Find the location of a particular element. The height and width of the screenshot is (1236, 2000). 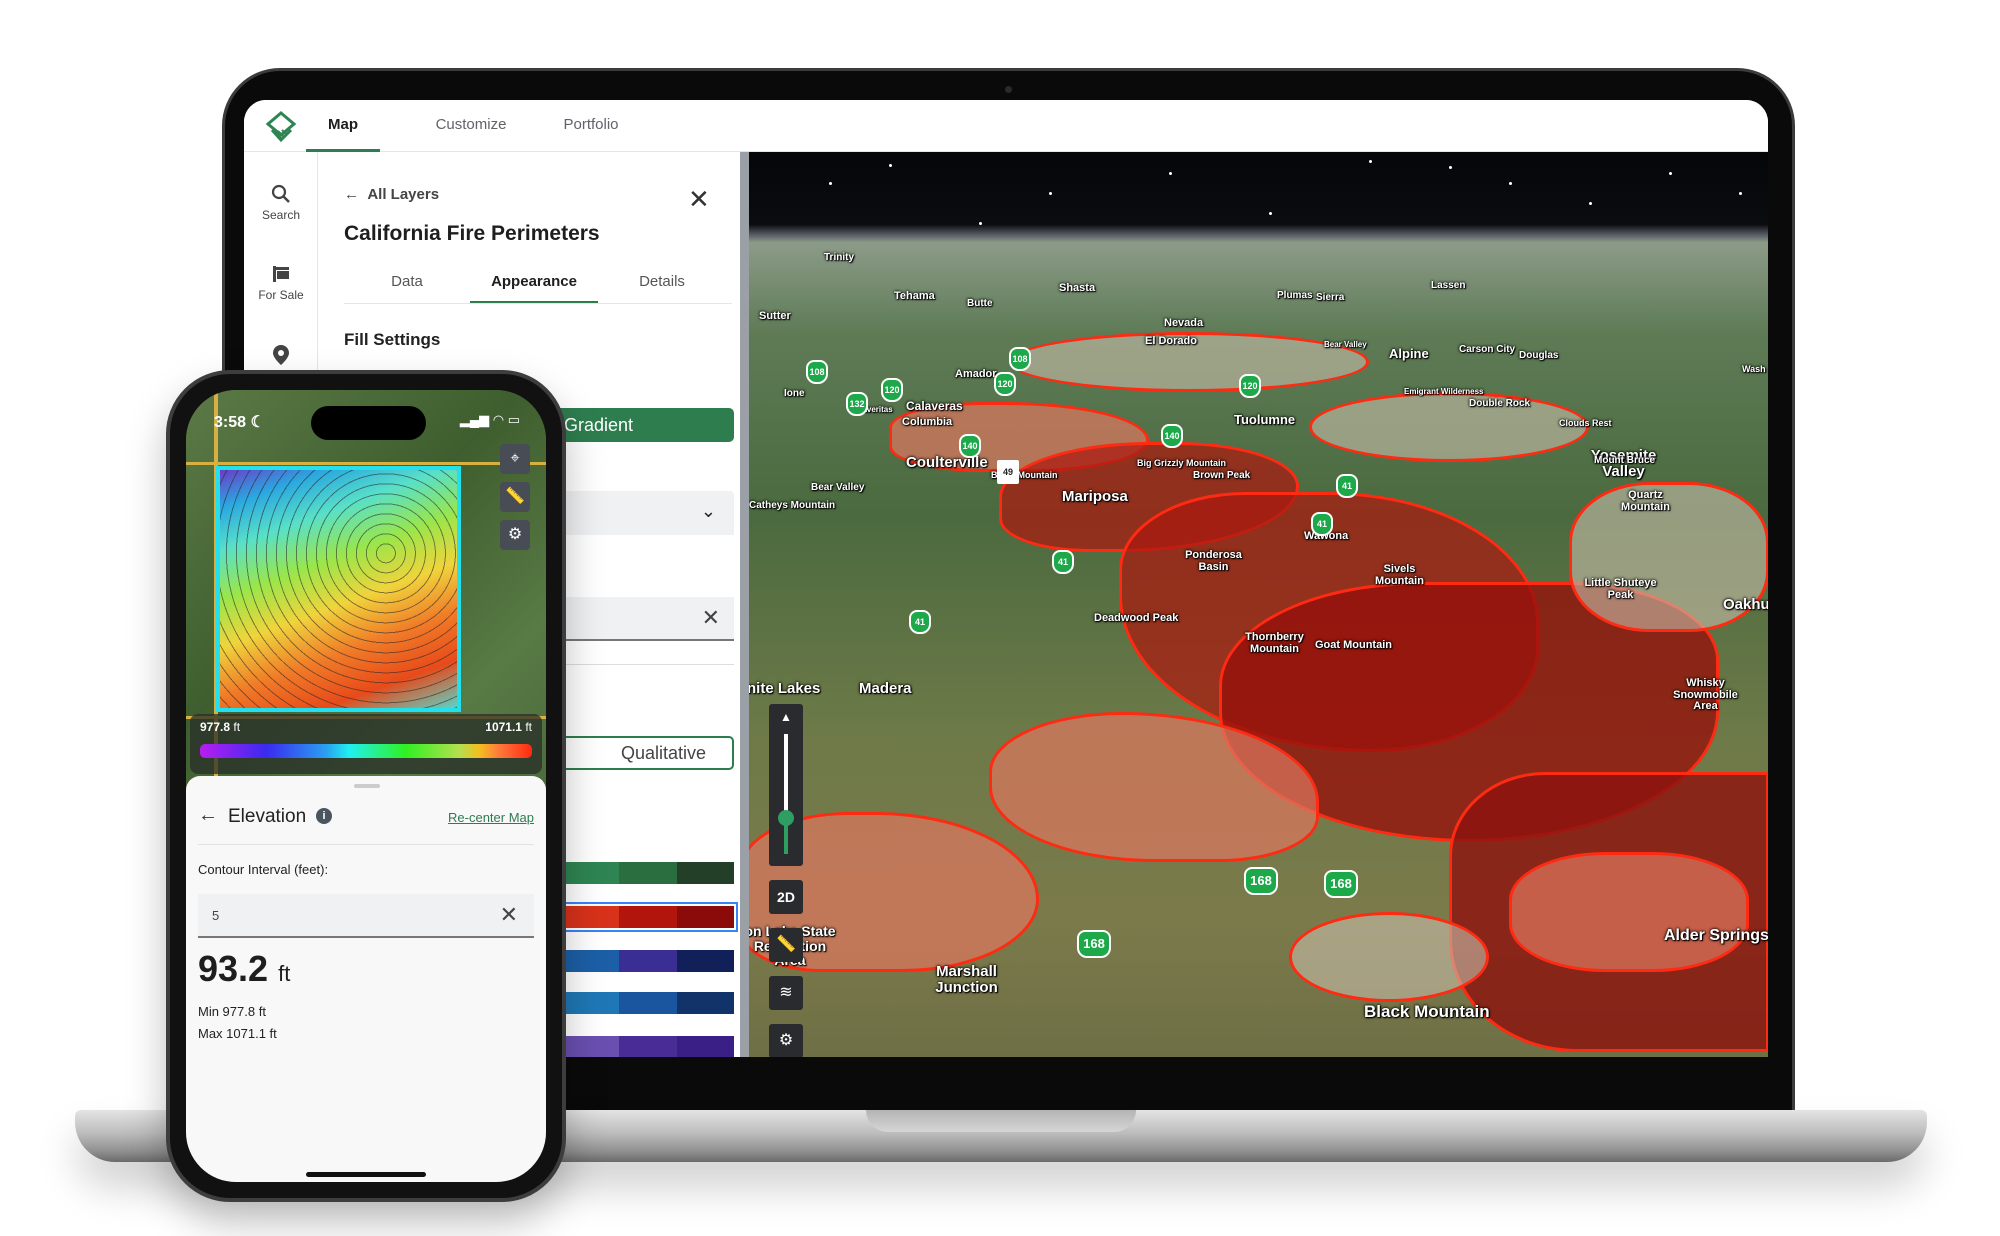

map-label: nite Lakes is located at coordinates (785, 688).